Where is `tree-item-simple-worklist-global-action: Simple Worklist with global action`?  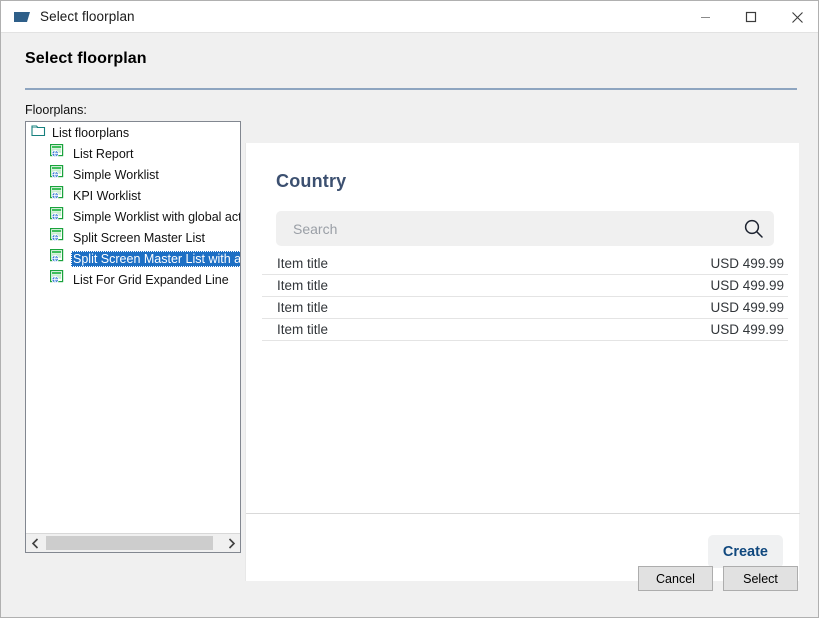 tree-item-simple-worklist-global-action: Simple Worklist with global action is located at coordinates (133, 216).